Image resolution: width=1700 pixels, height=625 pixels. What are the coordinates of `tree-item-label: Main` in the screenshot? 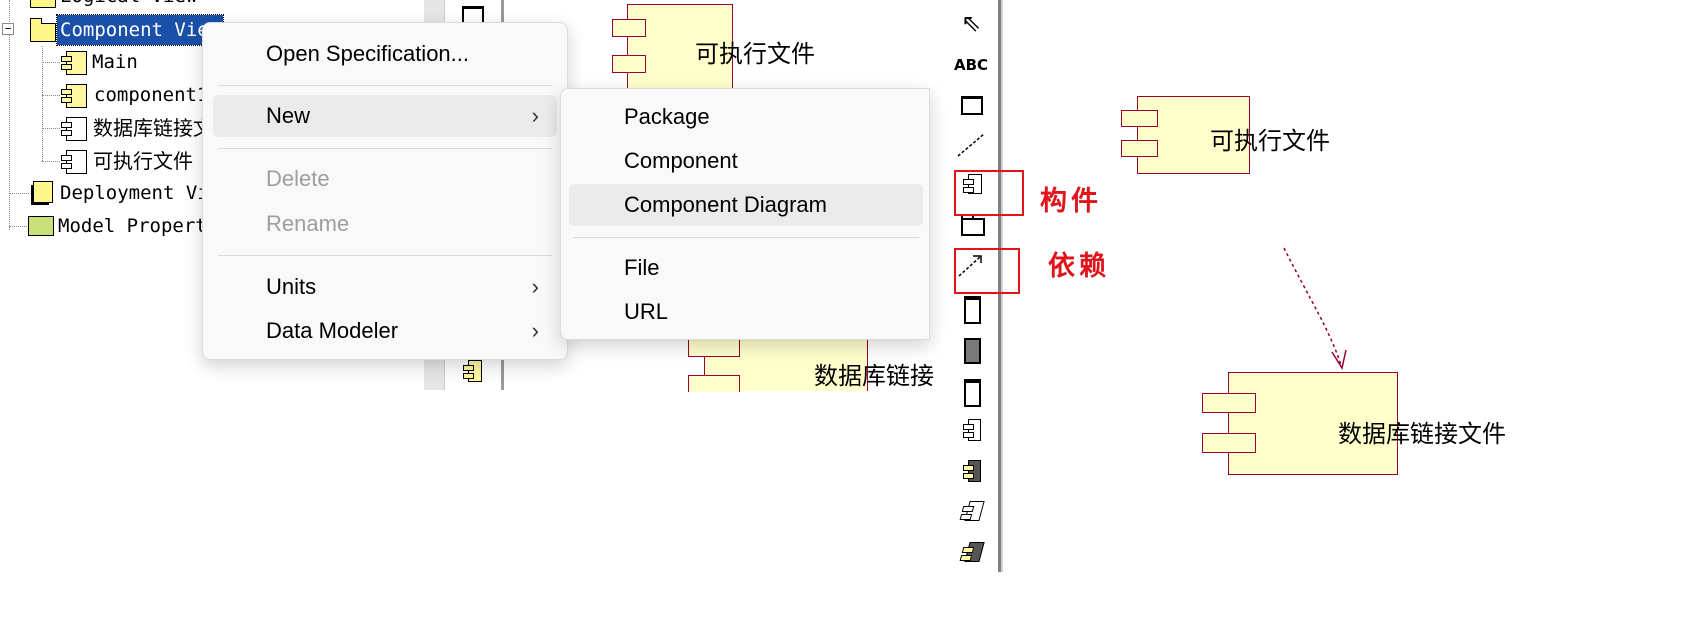 It's located at (115, 62).